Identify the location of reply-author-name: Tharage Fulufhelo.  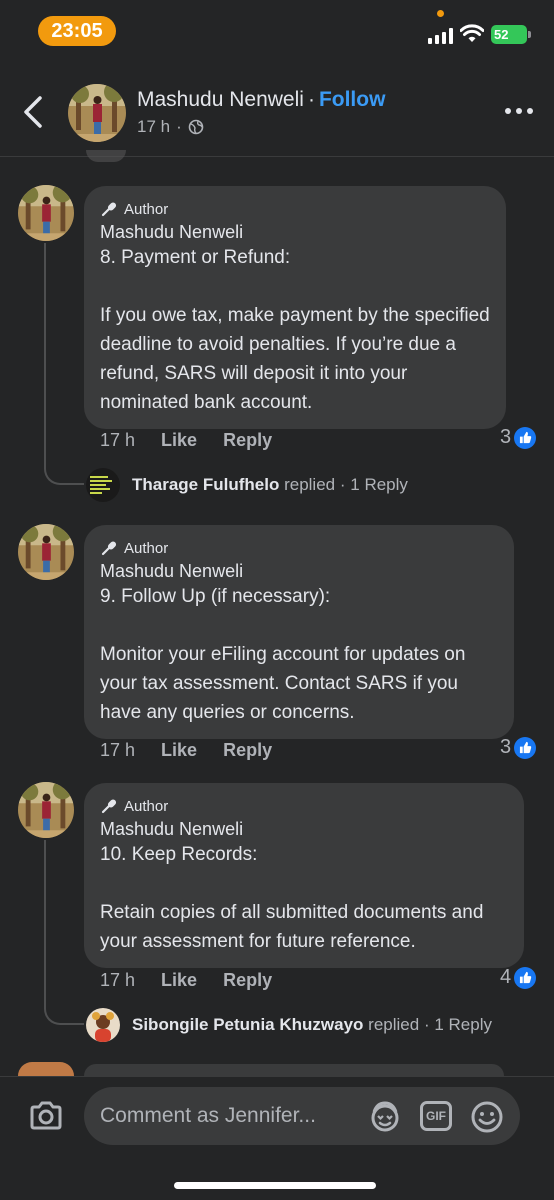
(206, 484).